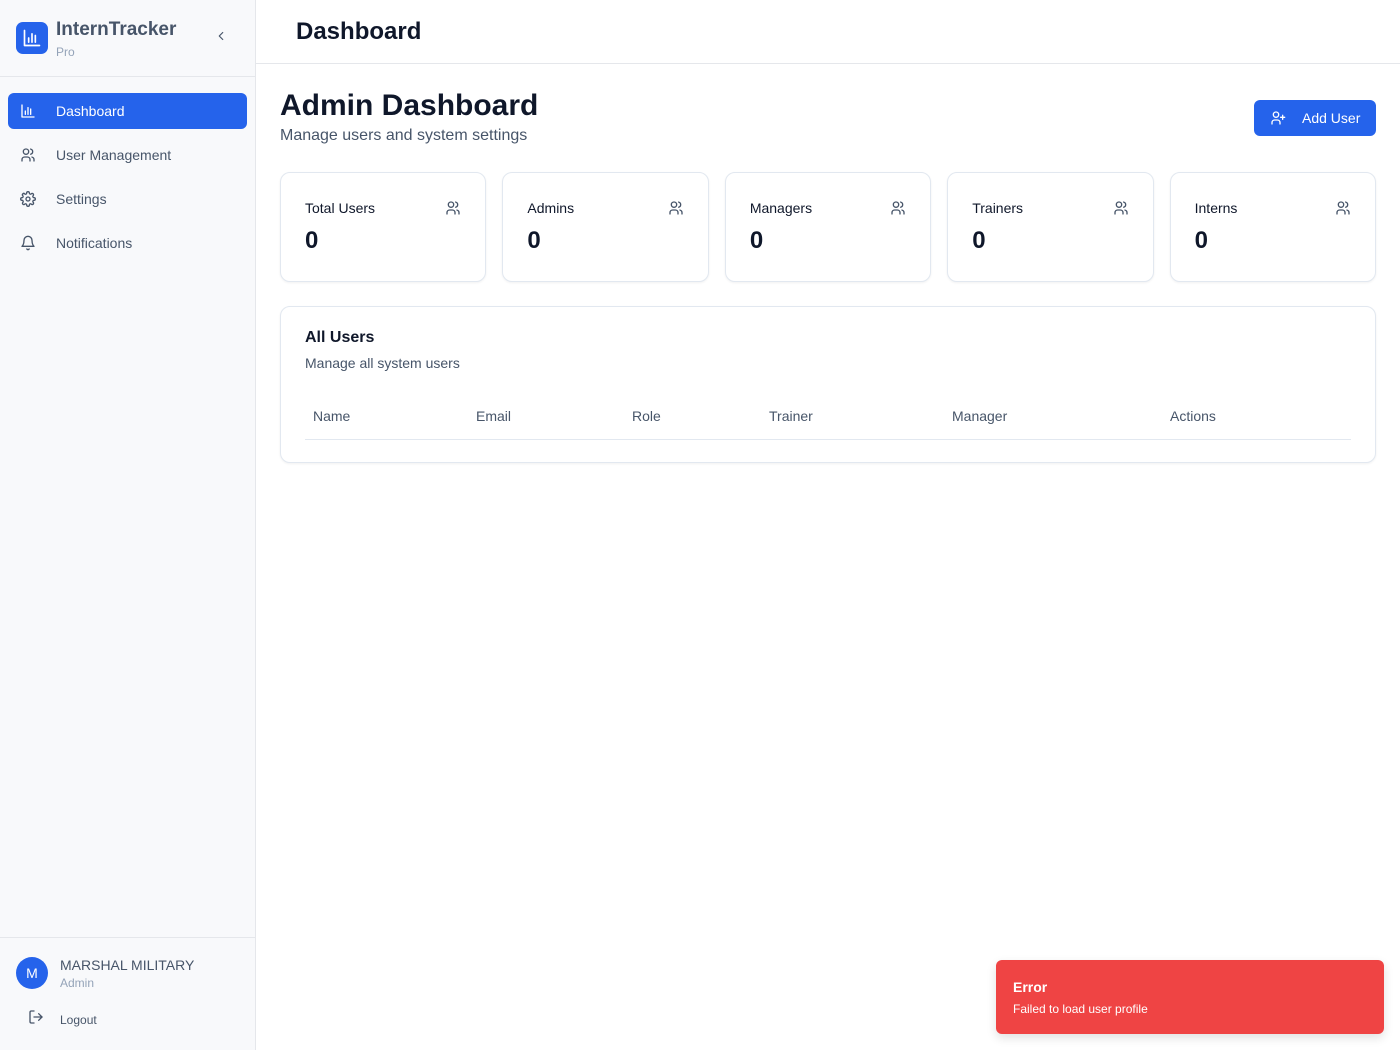  Describe the element at coordinates (1273, 227) in the screenshot. I see `stat-card-interns: Interns 0` at that location.